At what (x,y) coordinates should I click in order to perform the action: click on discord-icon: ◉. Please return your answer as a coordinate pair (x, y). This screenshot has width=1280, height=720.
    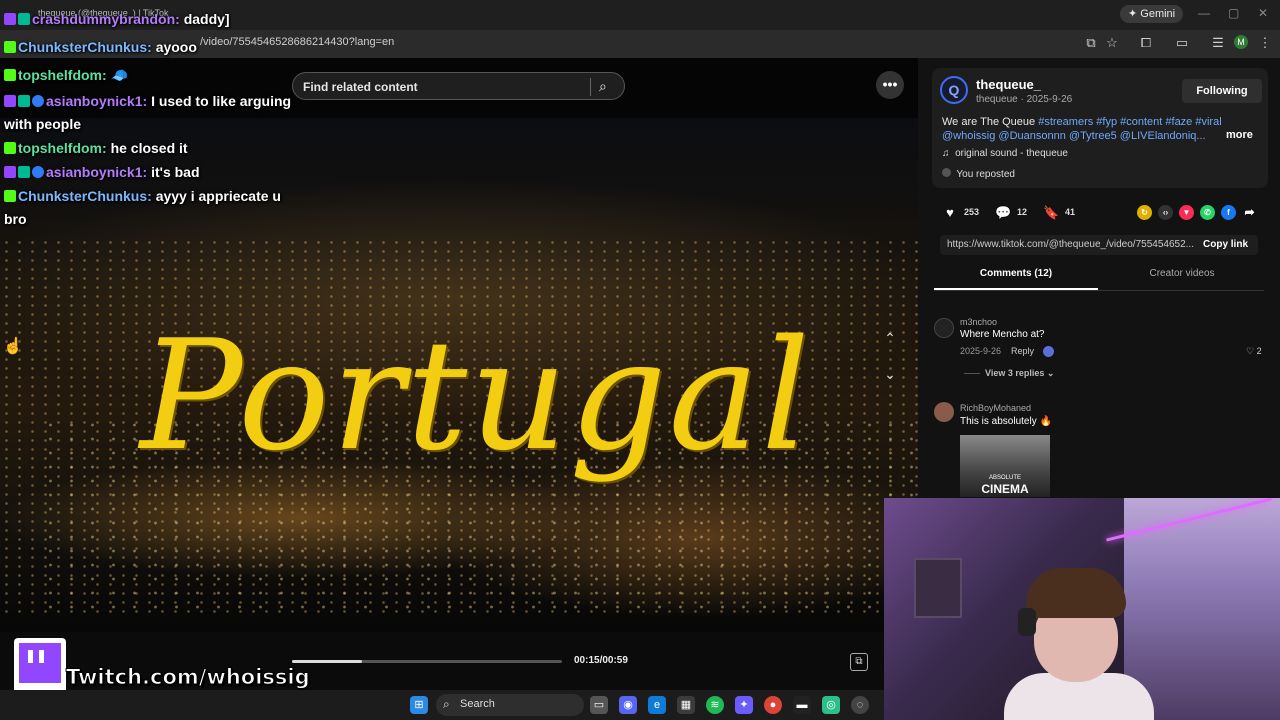
    Looking at the image, I should click on (628, 705).